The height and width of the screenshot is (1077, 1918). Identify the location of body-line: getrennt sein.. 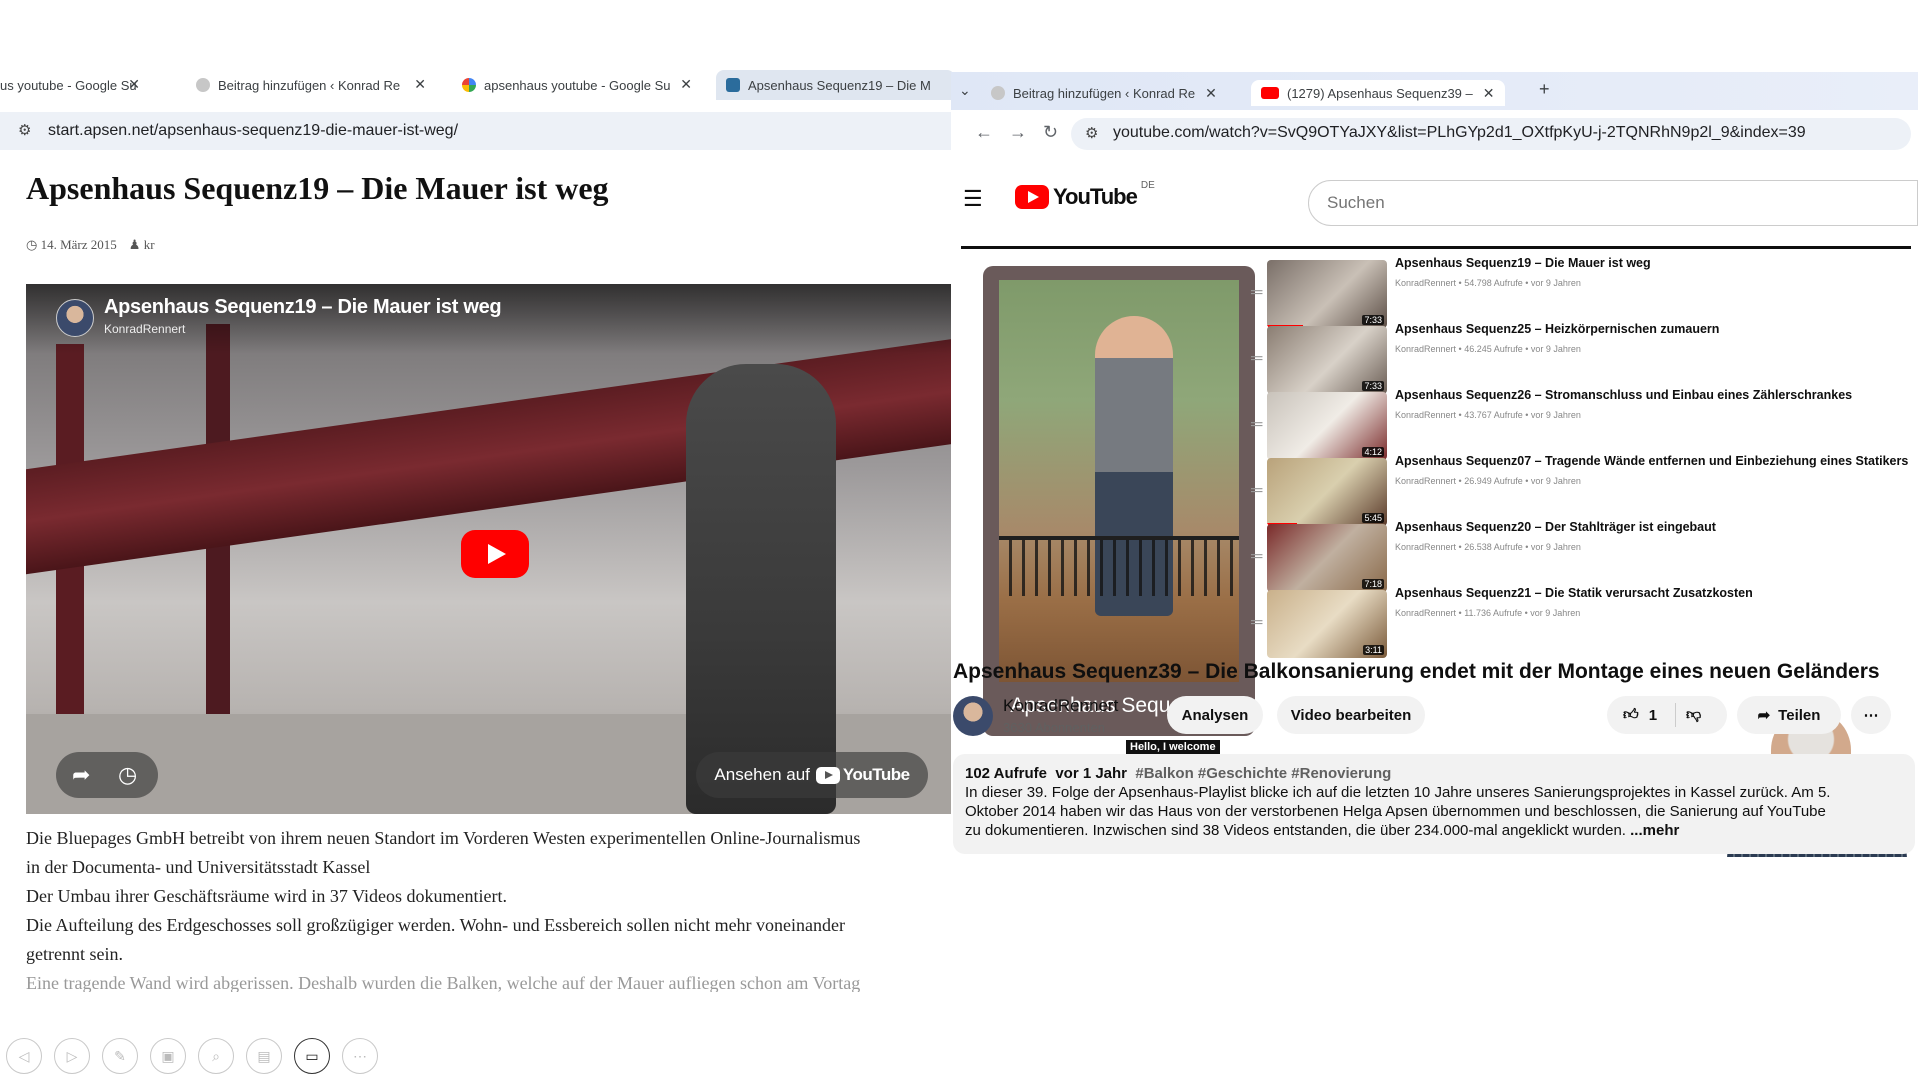
(74, 954).